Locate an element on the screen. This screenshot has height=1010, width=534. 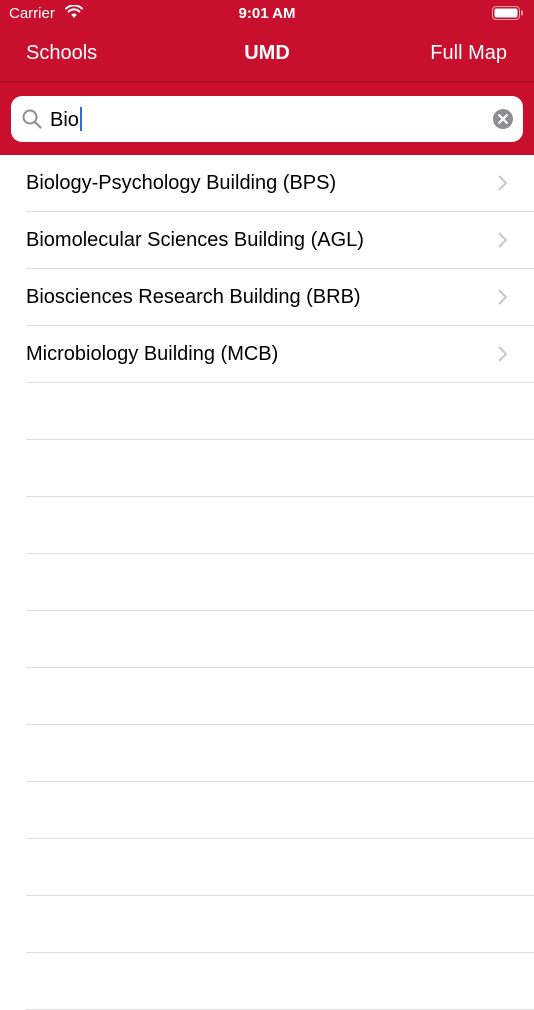
text-caret is located at coordinates (80, 119).